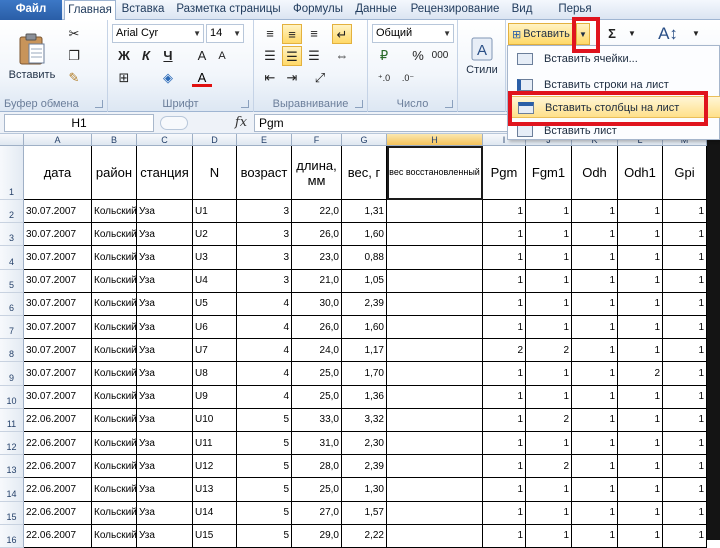  I want to click on row-header: 4, so click(12, 258).